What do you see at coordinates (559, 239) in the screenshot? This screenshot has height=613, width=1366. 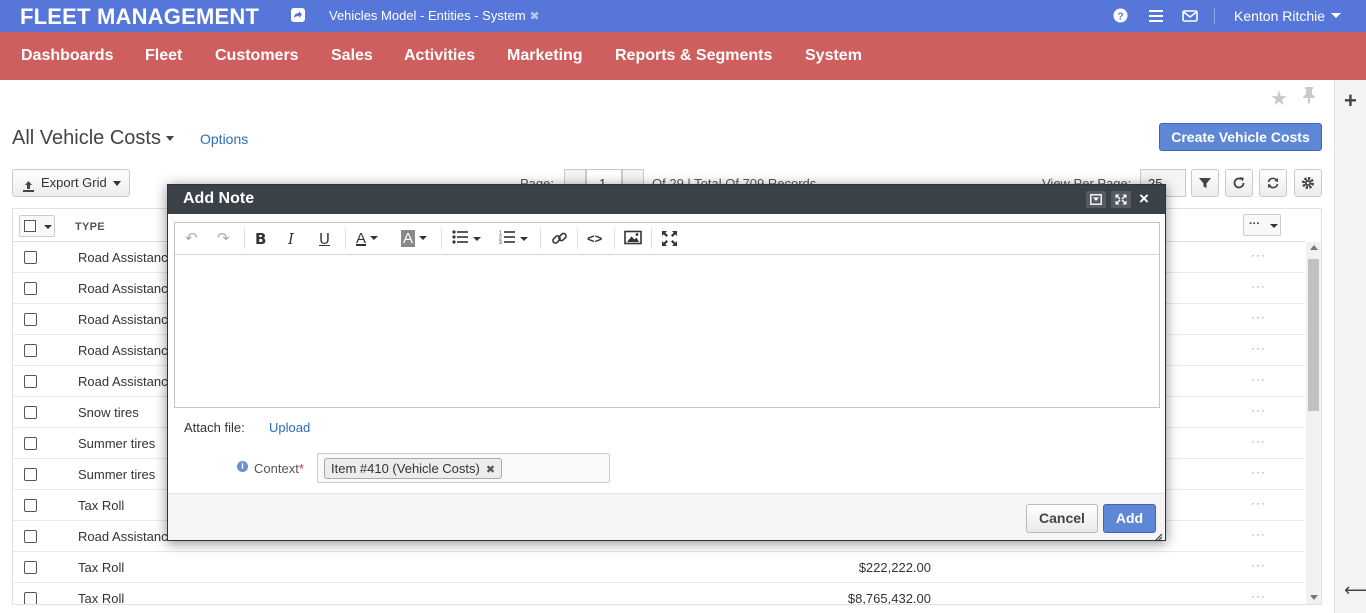 I see `link-icon` at bounding box center [559, 239].